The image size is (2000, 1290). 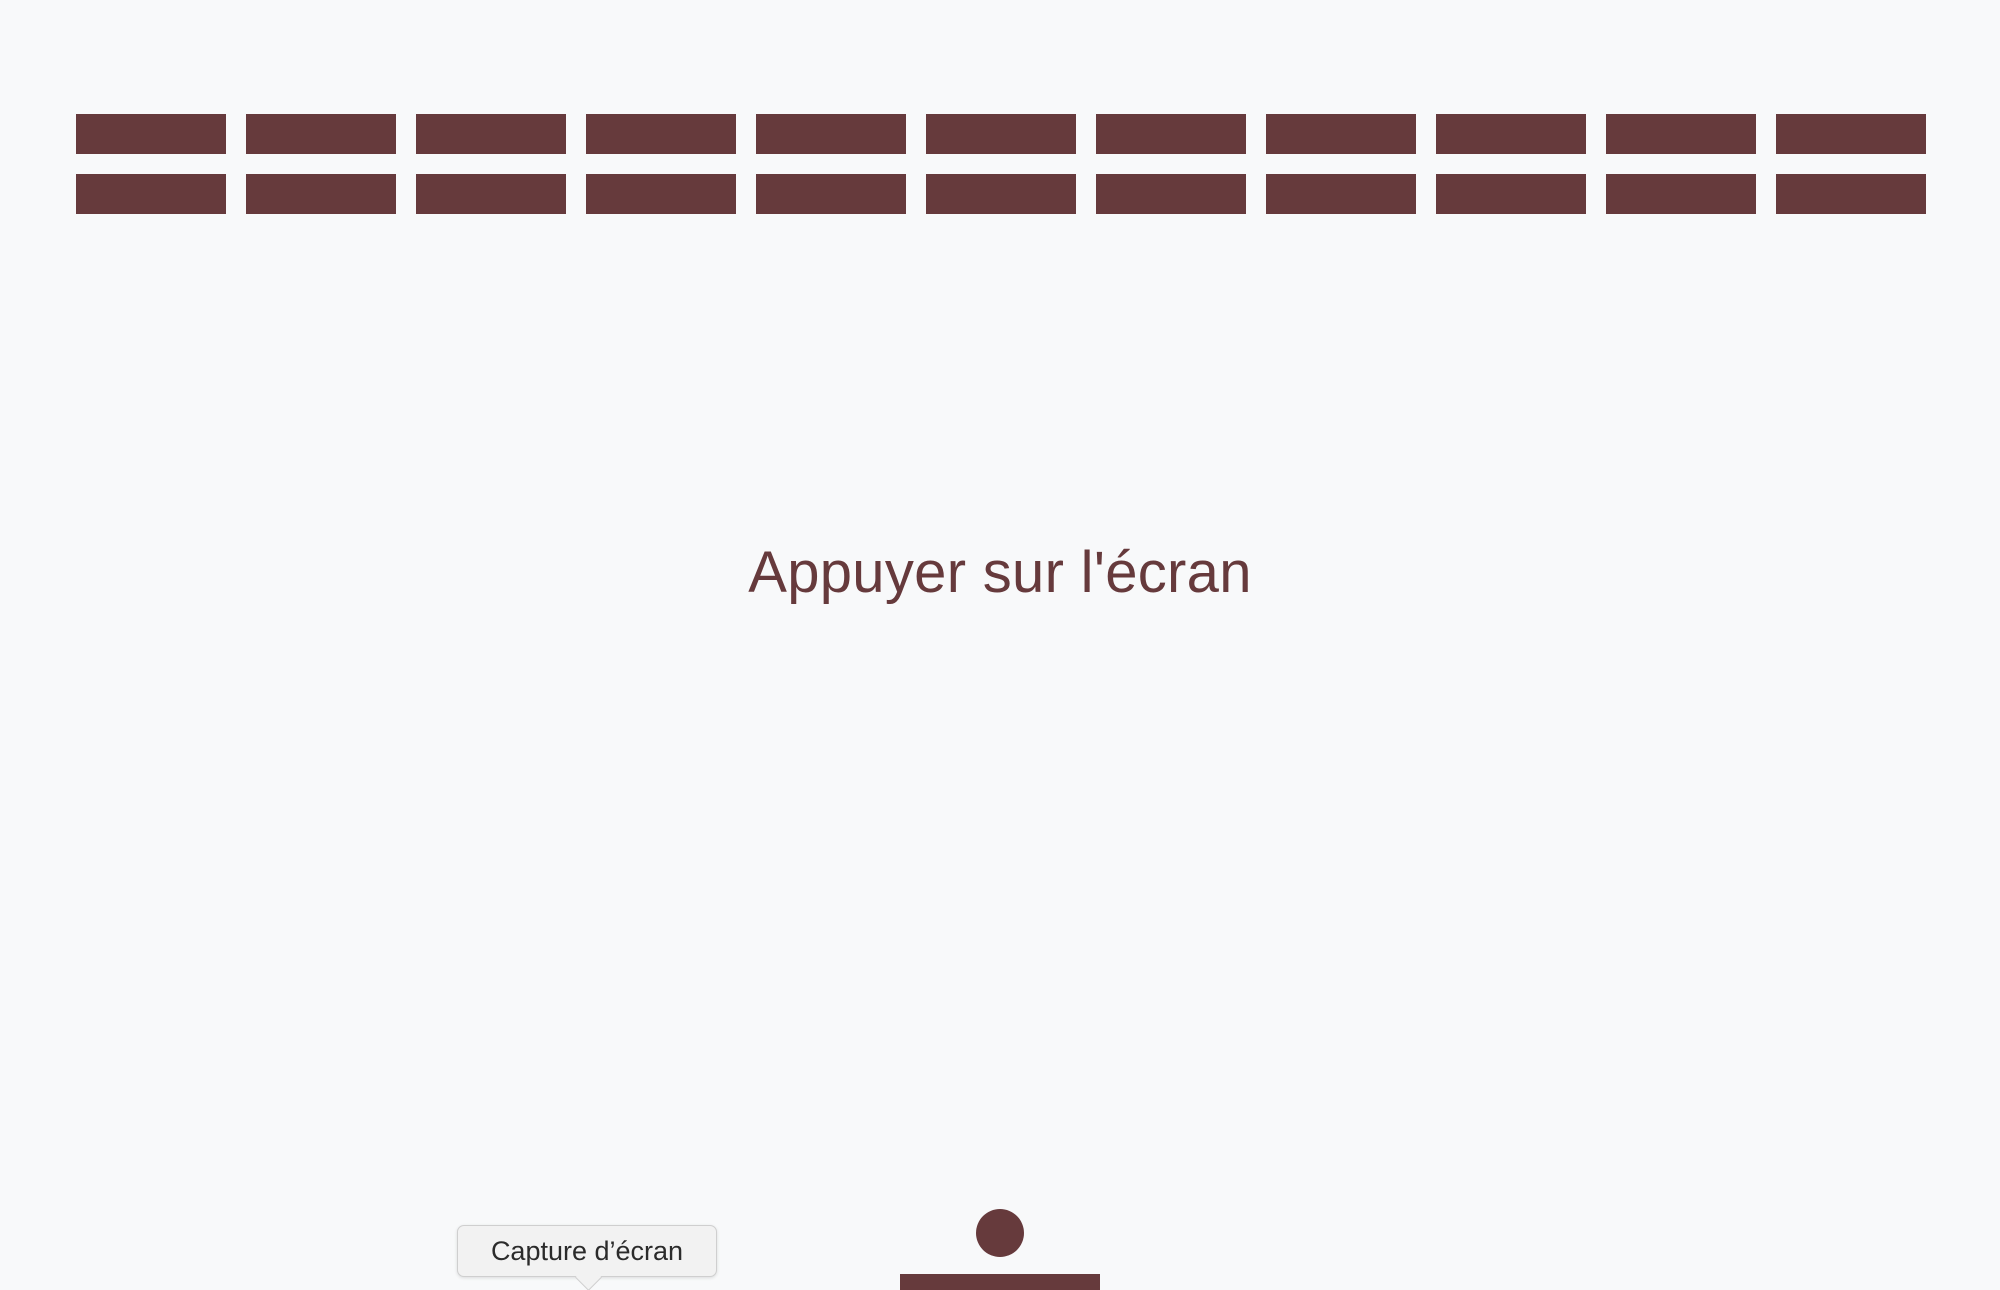 I want to click on tooltip-label: Capture d’écran, so click(x=587, y=1250).